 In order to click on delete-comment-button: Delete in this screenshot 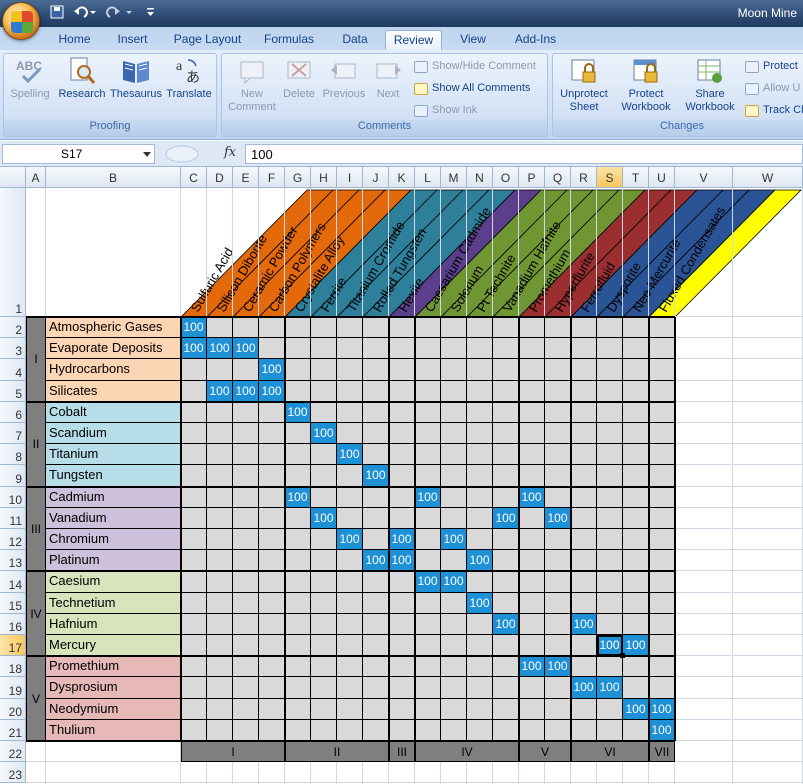, I will do `click(299, 78)`.